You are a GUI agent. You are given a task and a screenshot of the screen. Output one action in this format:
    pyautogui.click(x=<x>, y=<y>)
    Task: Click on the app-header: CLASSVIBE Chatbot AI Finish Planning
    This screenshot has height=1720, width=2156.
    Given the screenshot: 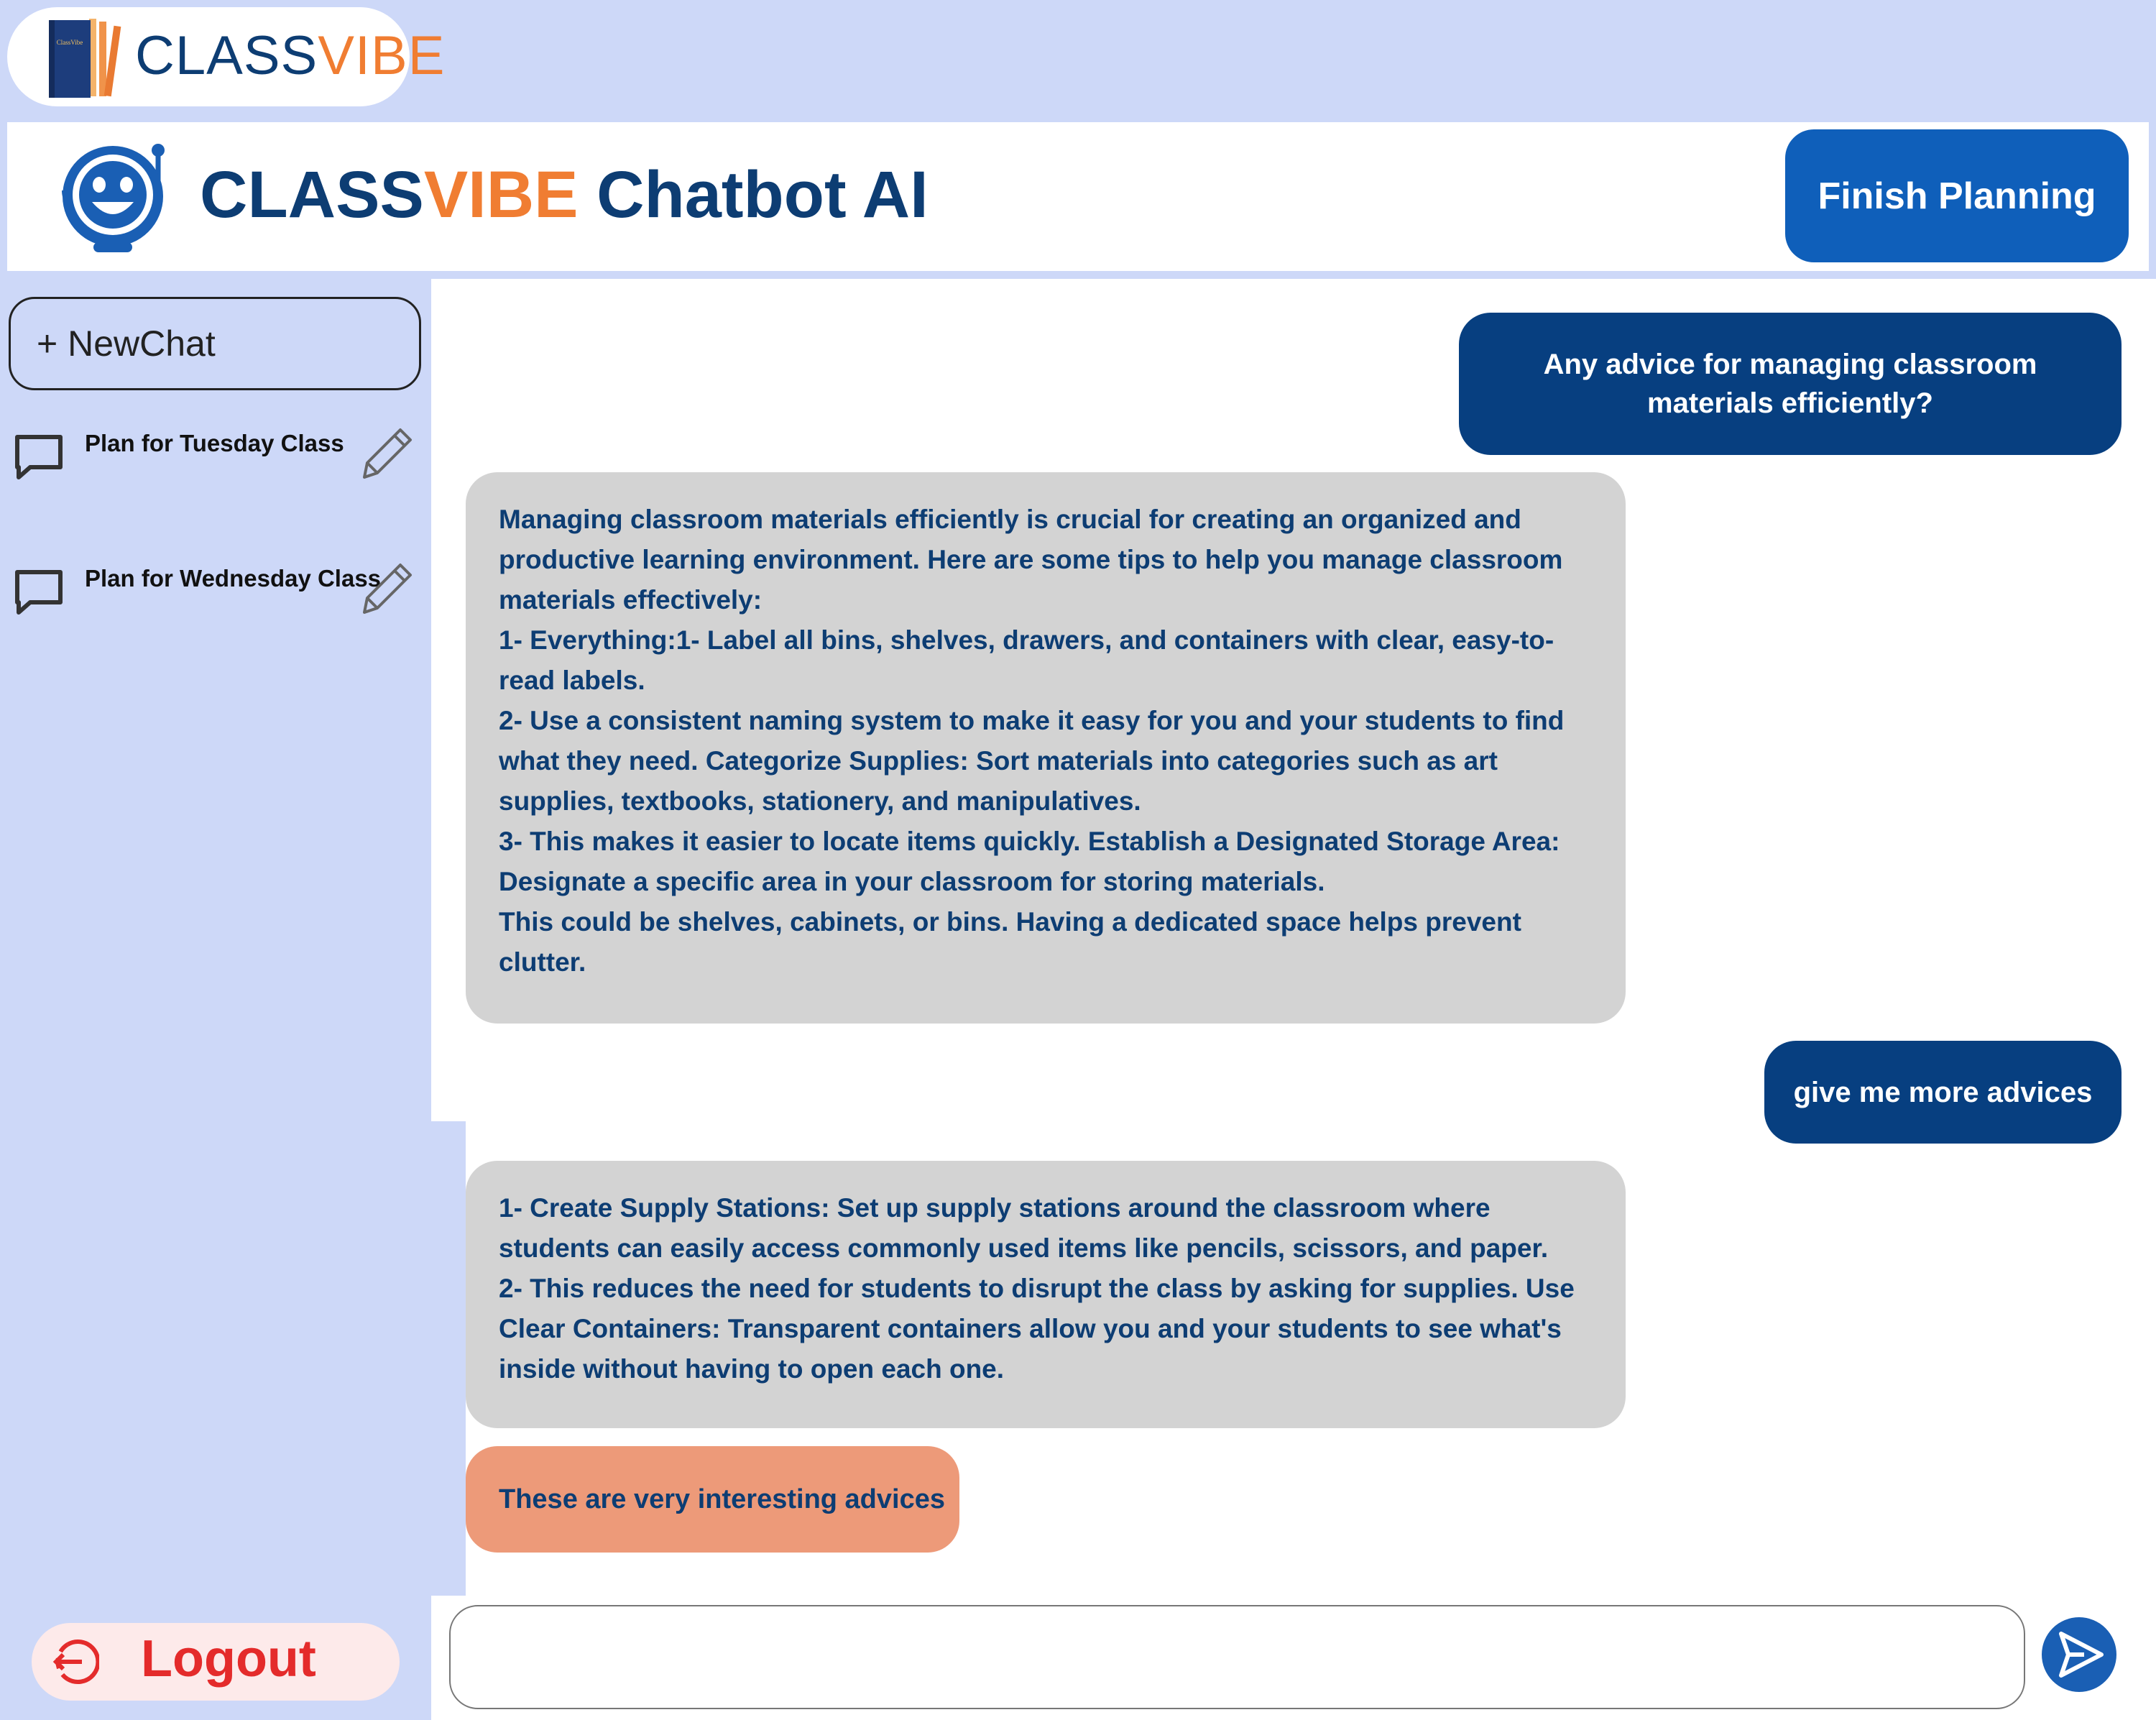 What is the action you would take?
    pyautogui.click(x=1078, y=196)
    